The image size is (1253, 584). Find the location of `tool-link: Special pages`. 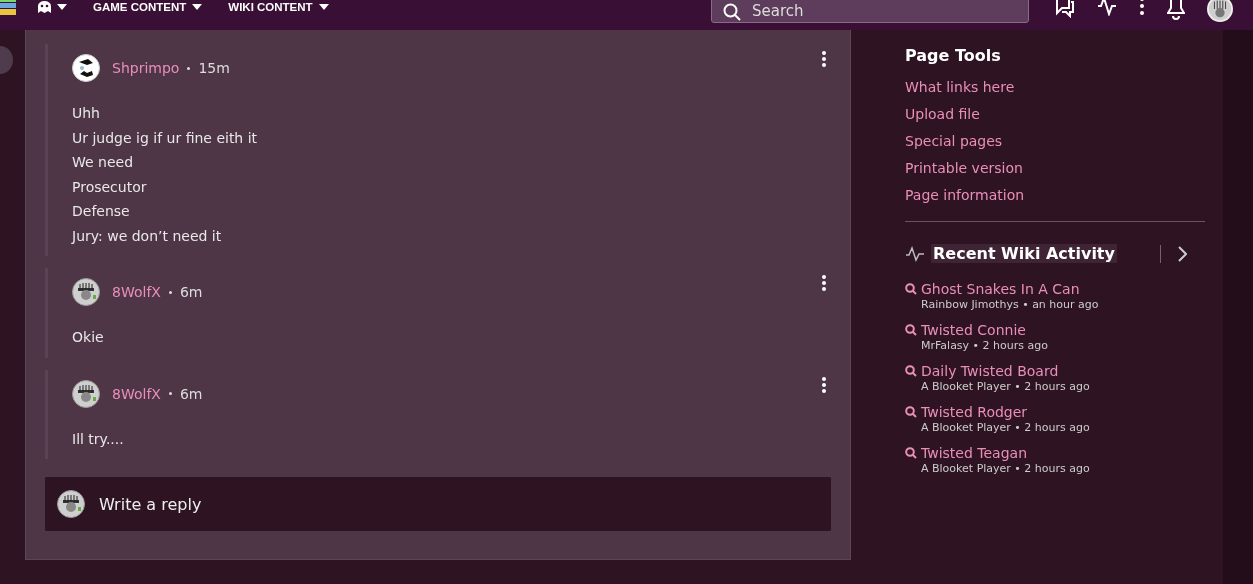

tool-link: Special pages is located at coordinates (1064, 141).